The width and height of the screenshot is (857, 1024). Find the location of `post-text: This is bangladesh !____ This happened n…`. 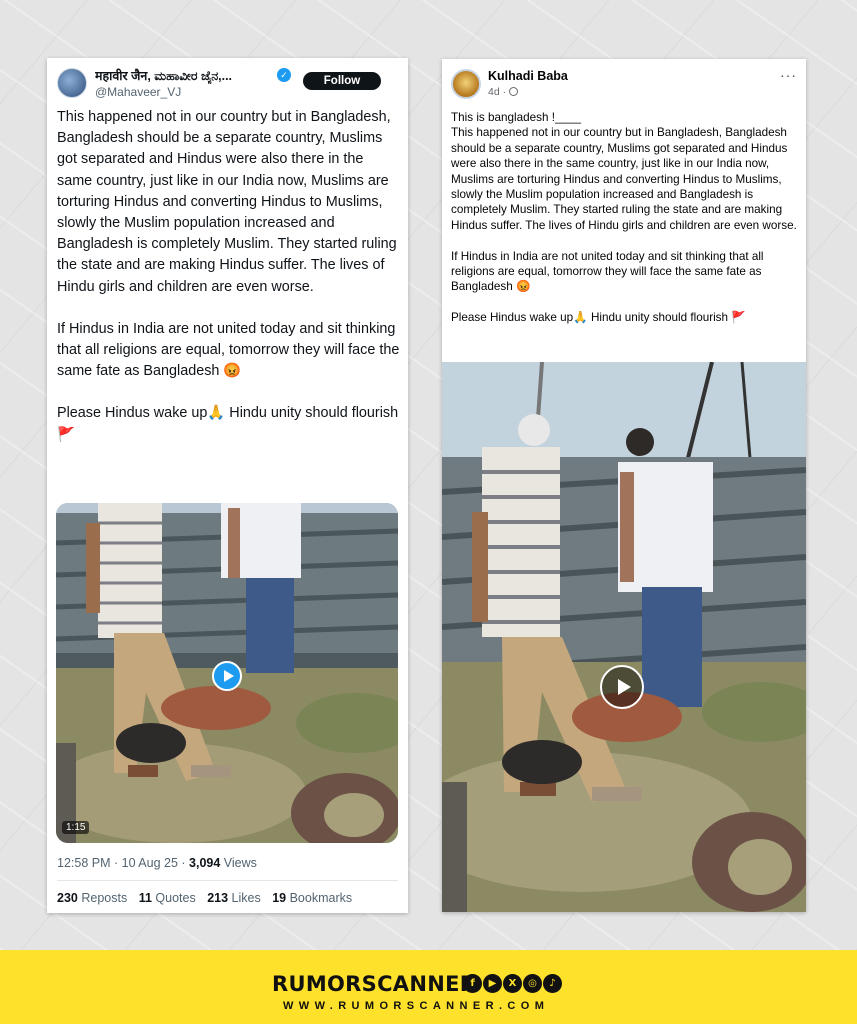

post-text: This is bangladesh !____ This happened n… is located at coordinates (626, 218).